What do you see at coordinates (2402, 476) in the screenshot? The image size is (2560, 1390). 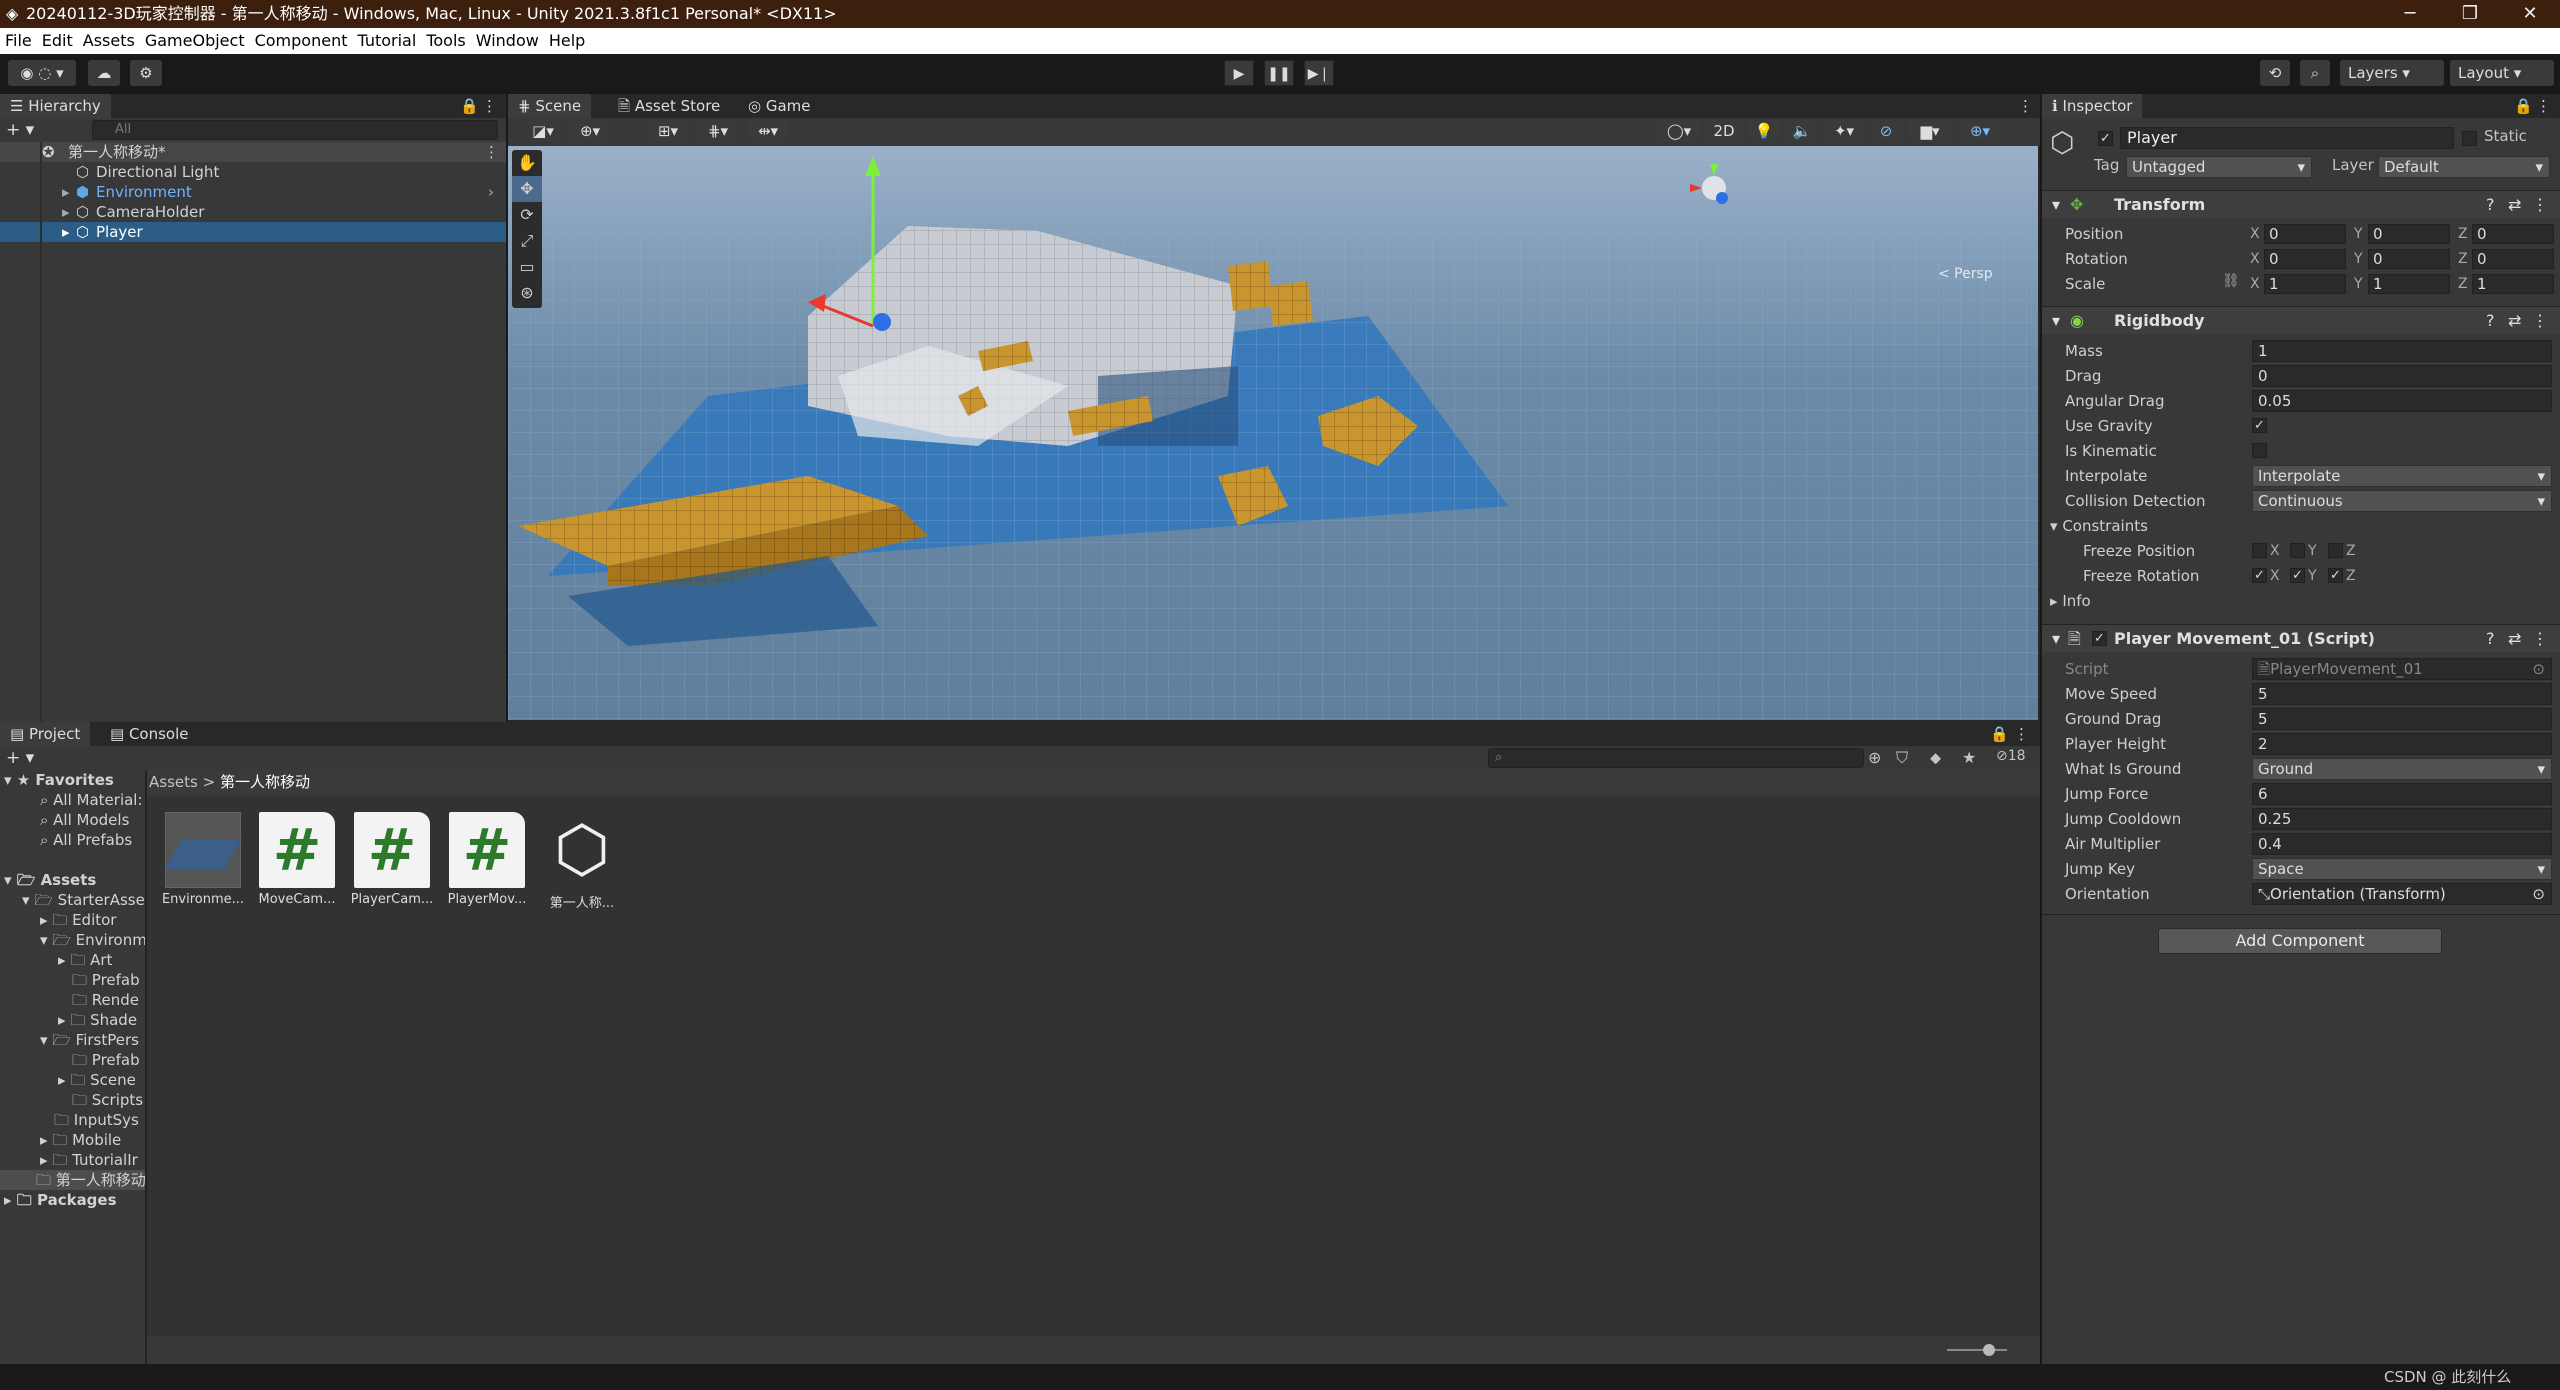 I see `interpolate-dropdown: Interpolate ▾` at bounding box center [2402, 476].